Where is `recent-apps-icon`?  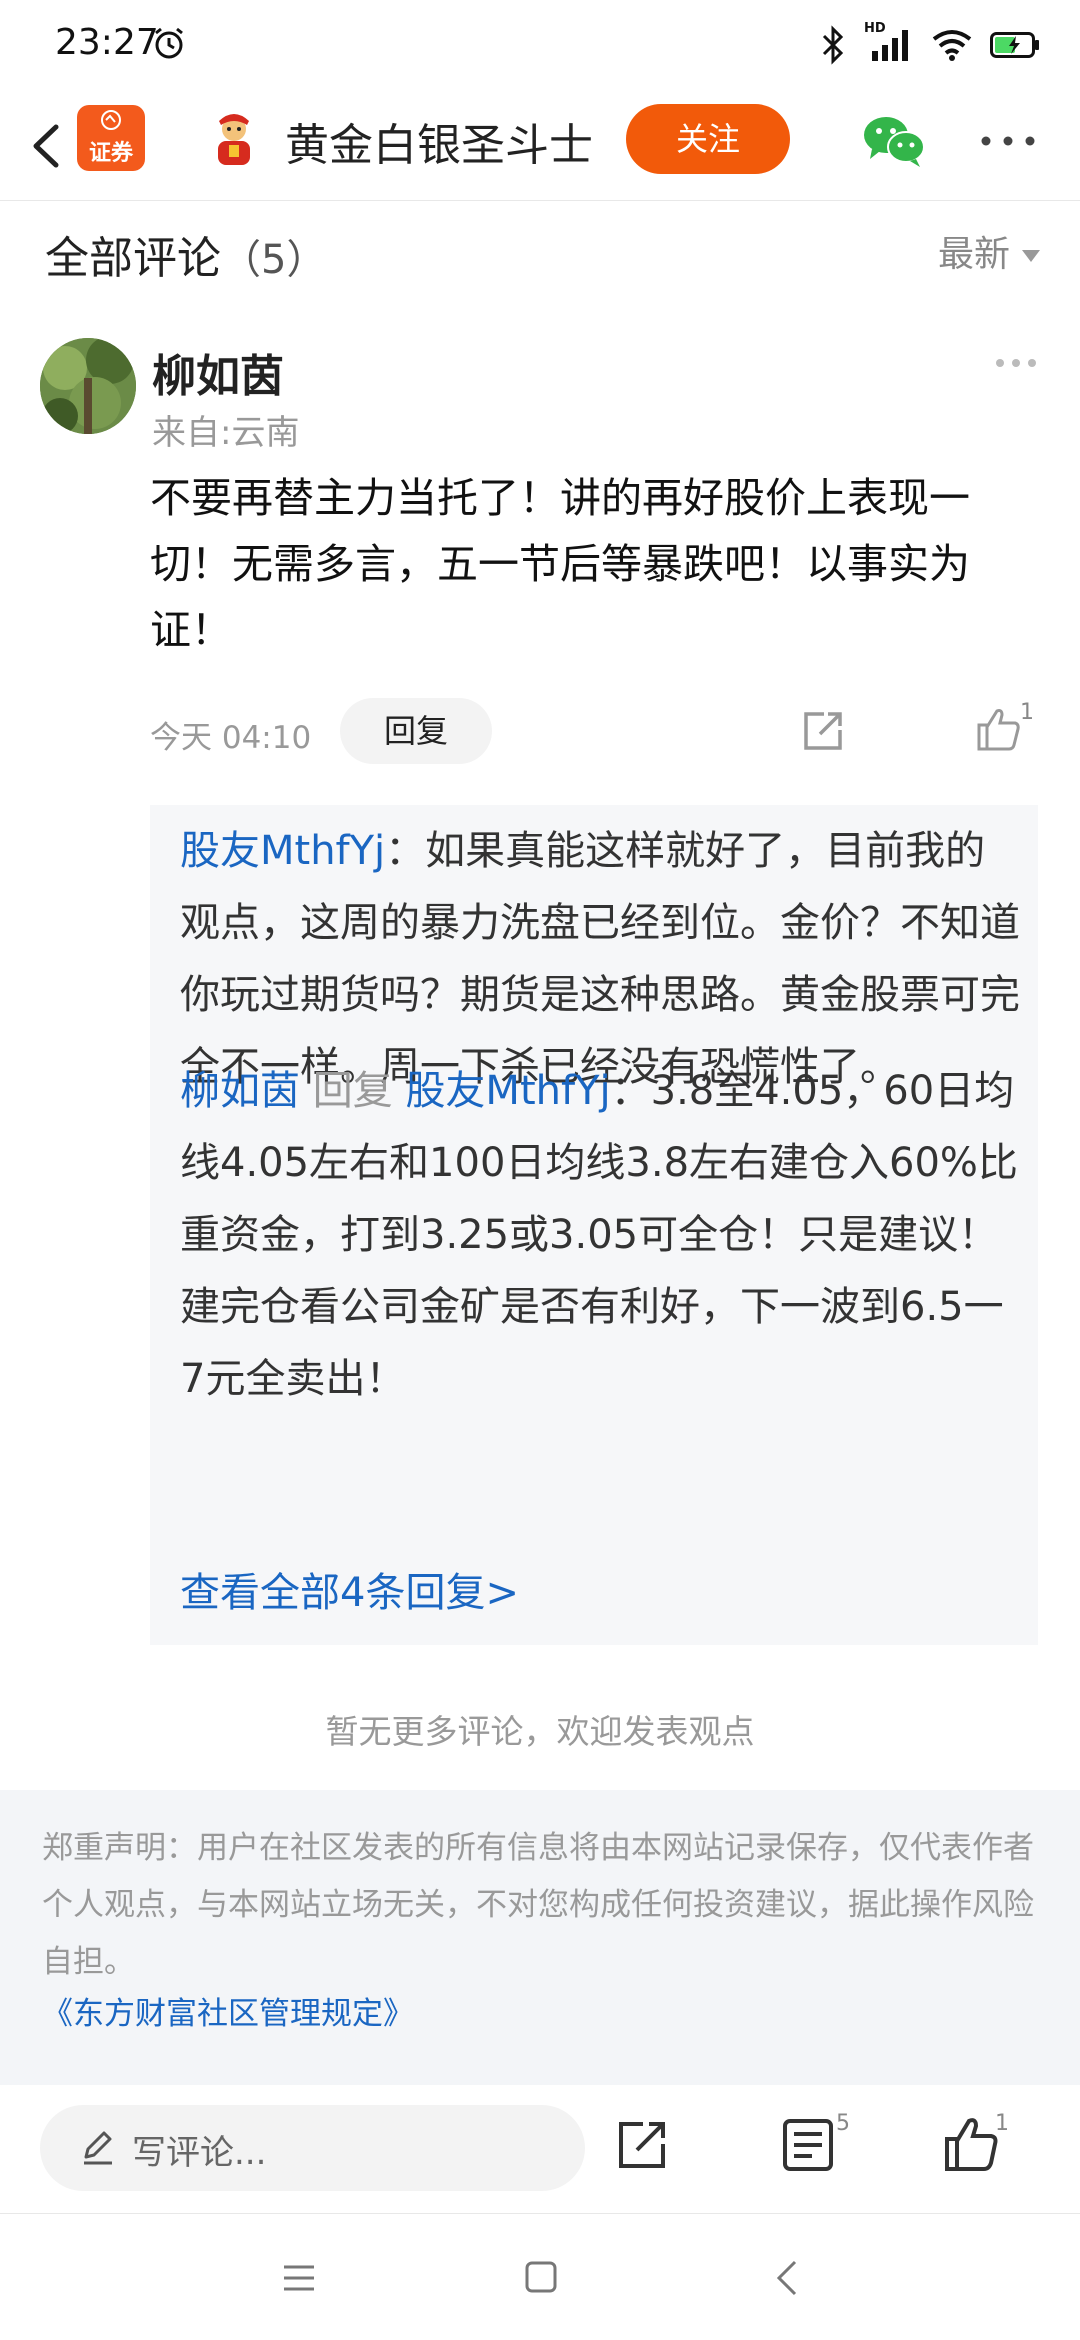
recent-apps-icon is located at coordinates (299, 2278).